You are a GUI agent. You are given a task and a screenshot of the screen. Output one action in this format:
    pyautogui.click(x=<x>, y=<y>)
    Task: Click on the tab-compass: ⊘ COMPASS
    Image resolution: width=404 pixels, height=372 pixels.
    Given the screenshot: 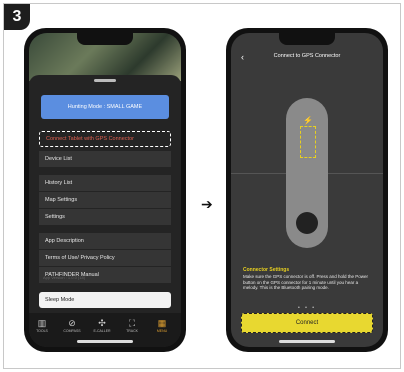 What is the action you would take?
    pyautogui.click(x=72, y=325)
    